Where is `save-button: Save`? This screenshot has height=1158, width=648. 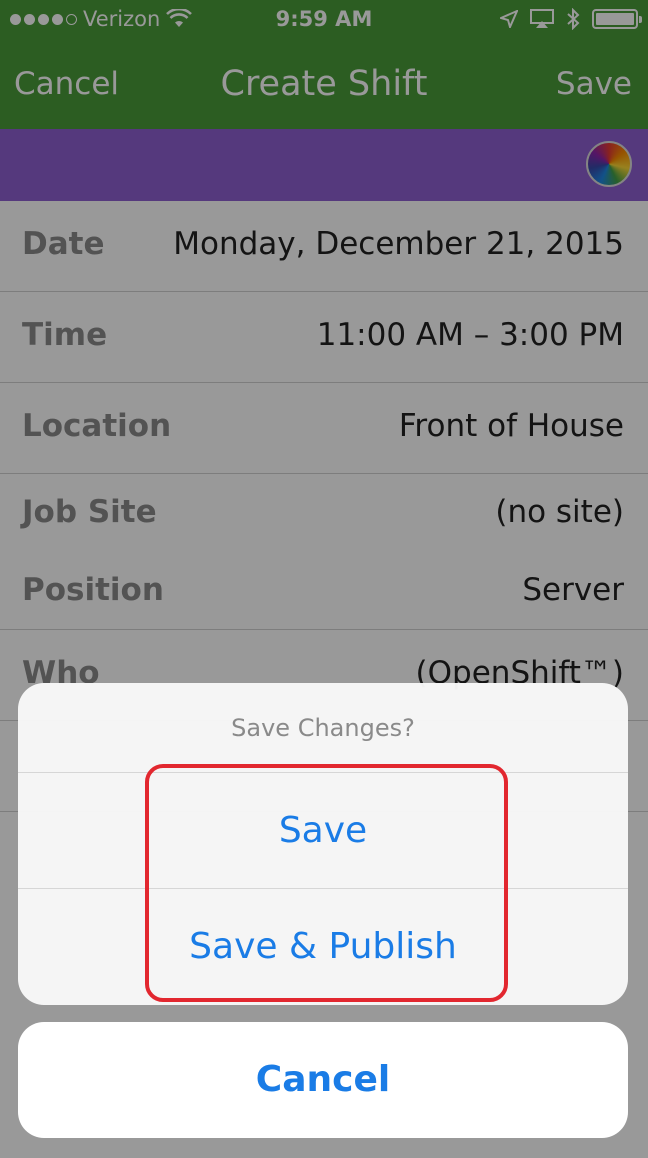 save-button: Save is located at coordinates (323, 831).